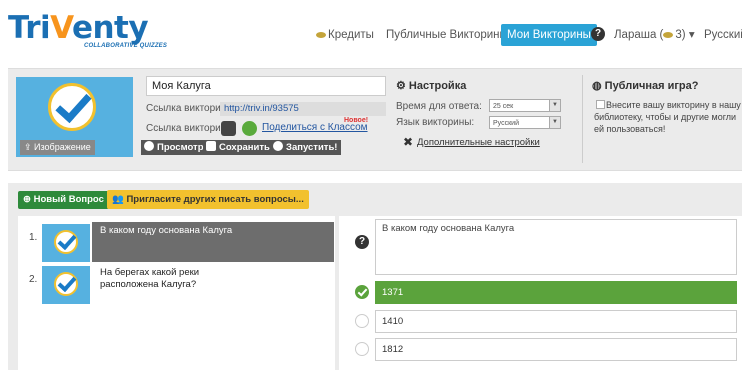 The height and width of the screenshot is (370, 742). Describe the element at coordinates (582, 119) in the screenshot. I see `divider` at that location.